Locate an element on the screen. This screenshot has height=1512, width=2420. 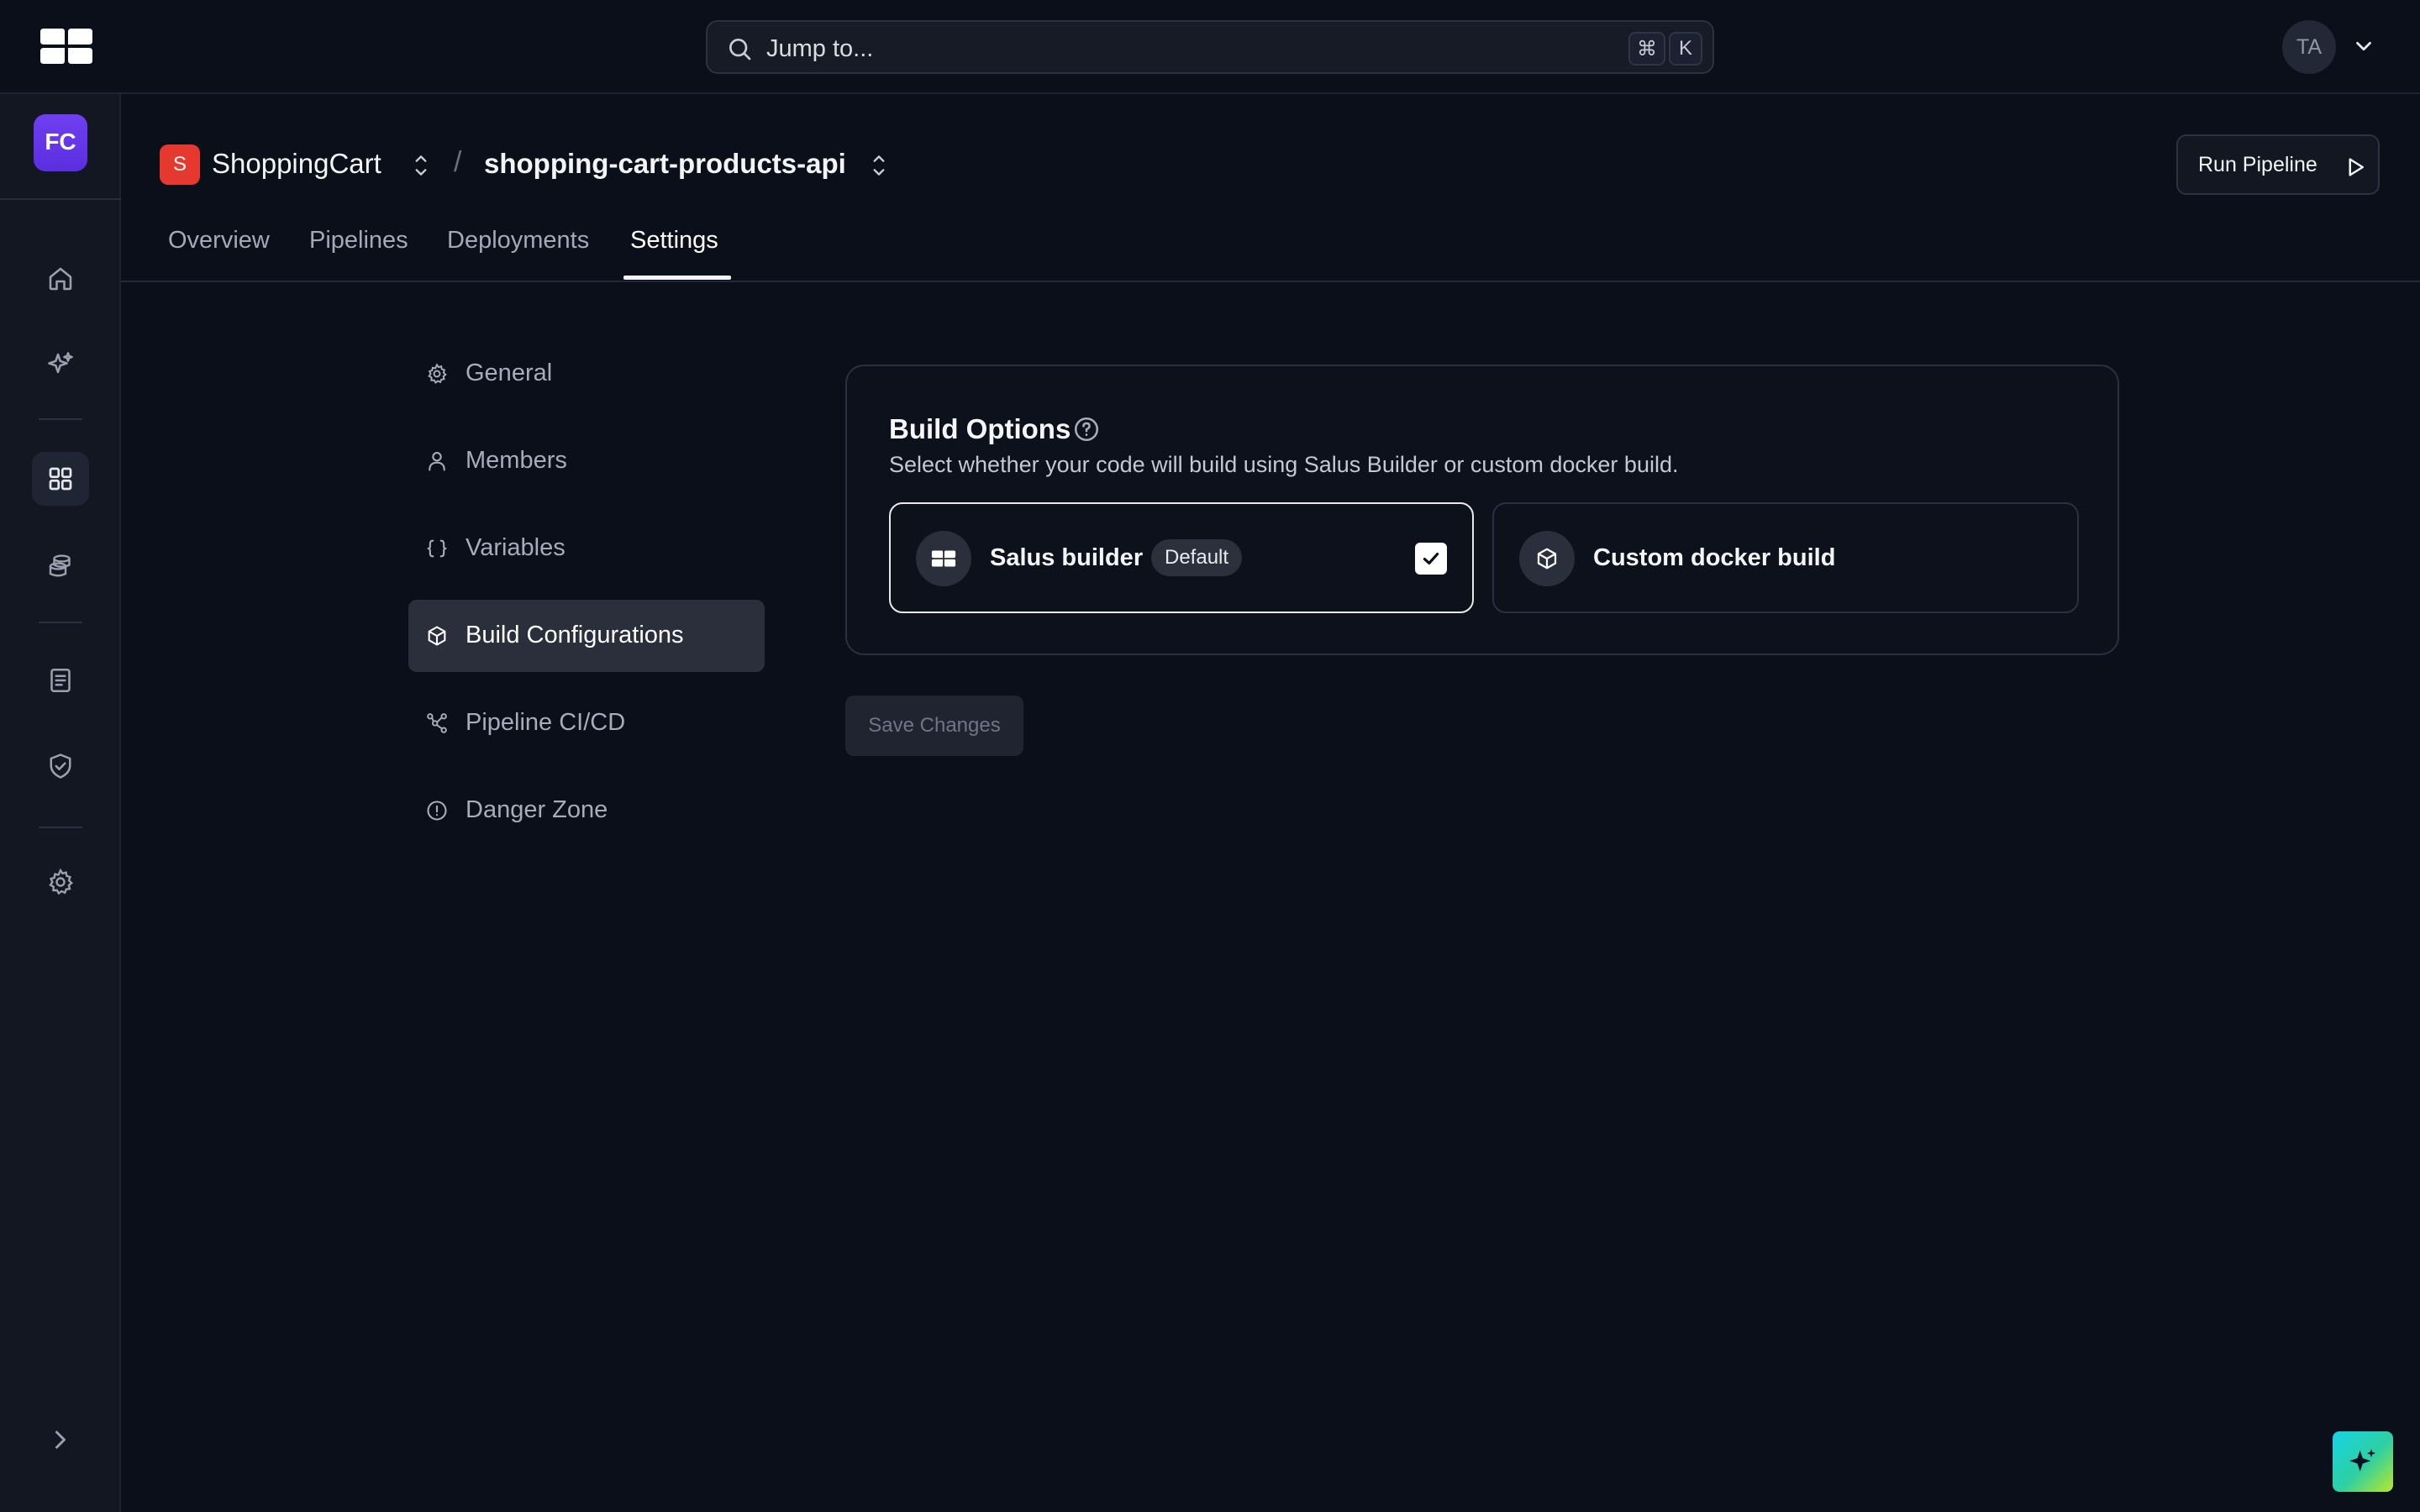
check-icon is located at coordinates (1431, 558).